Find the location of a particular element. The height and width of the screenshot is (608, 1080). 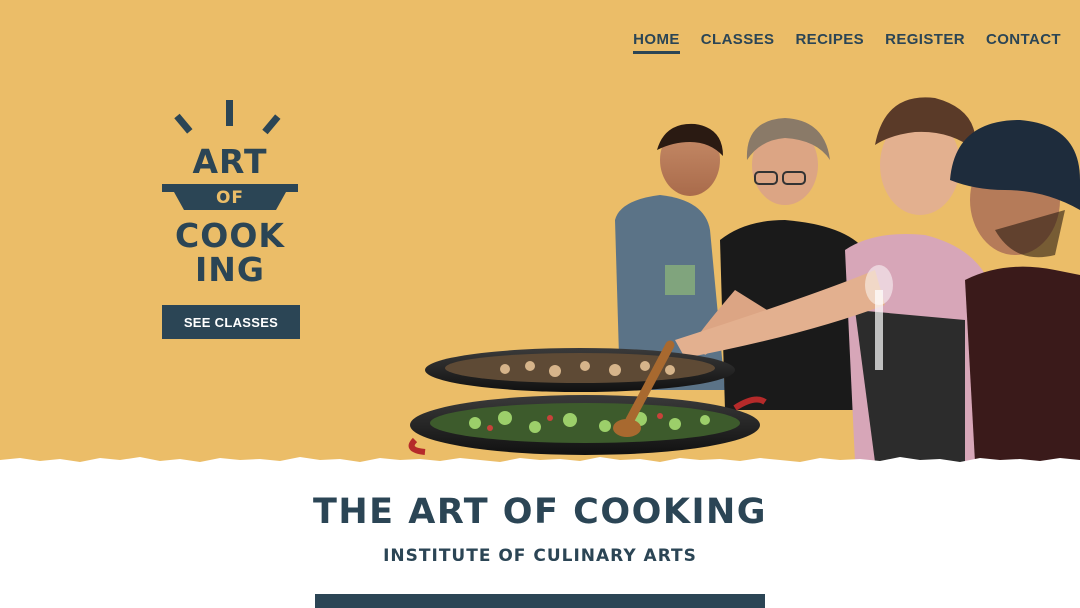

logo-steam-left-icon is located at coordinates (183, 123).